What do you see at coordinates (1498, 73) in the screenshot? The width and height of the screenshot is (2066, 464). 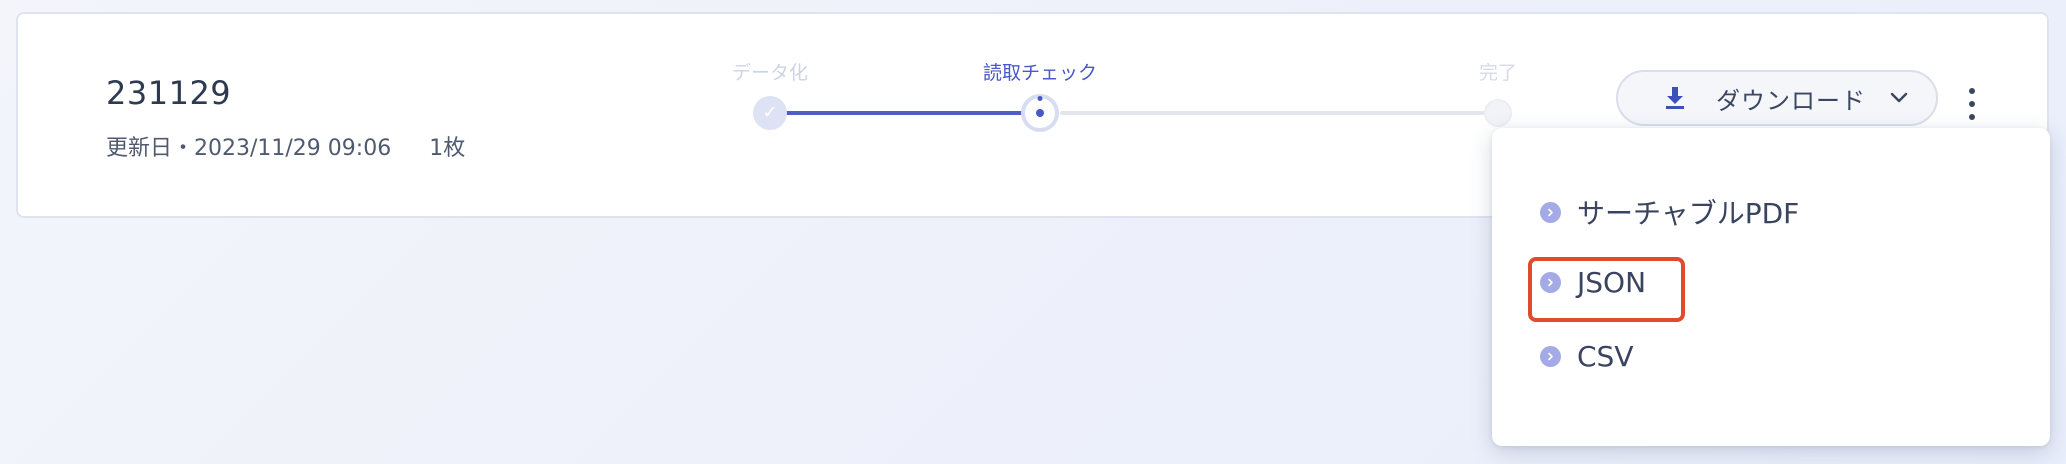 I see `step-label-complete: 完了` at bounding box center [1498, 73].